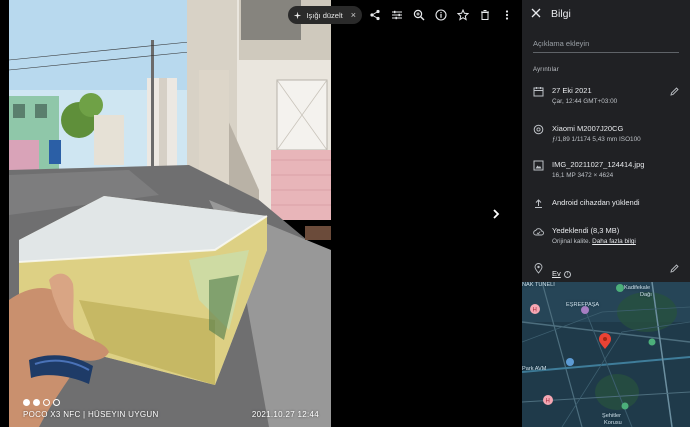 This screenshot has width=690, height=427. I want to click on date-primary: 27 Eki 2021, so click(572, 90).